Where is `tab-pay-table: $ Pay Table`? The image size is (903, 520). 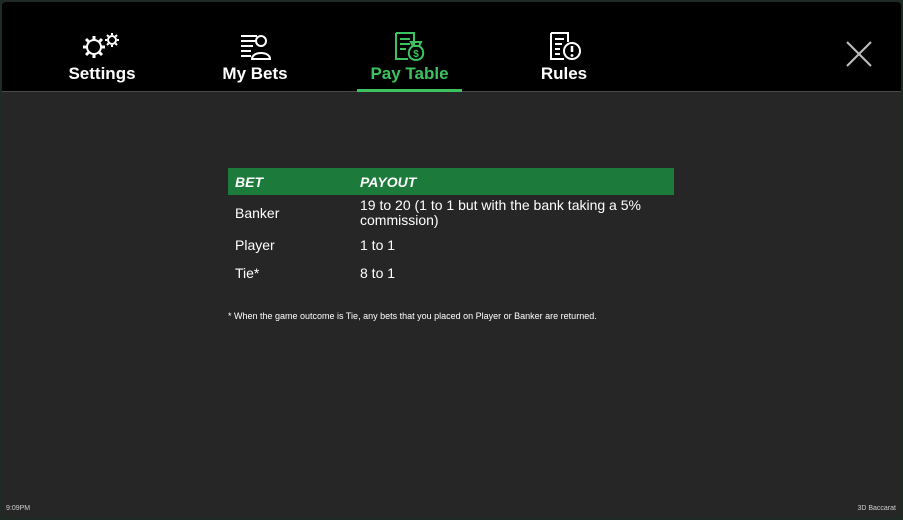 tab-pay-table: $ Pay Table is located at coordinates (409, 47).